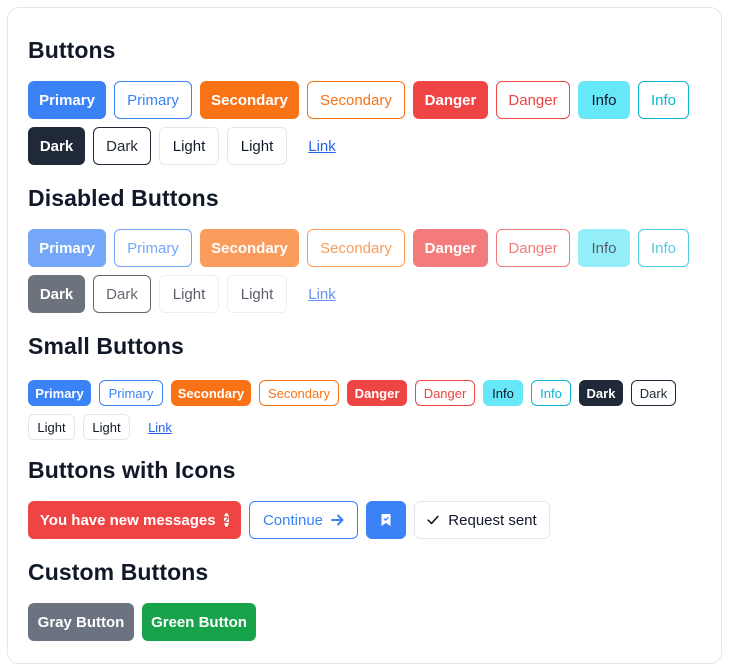 This screenshot has width=731, height=671. Describe the element at coordinates (118, 572) in the screenshot. I see `section-title-custom: Custom Buttons` at that location.